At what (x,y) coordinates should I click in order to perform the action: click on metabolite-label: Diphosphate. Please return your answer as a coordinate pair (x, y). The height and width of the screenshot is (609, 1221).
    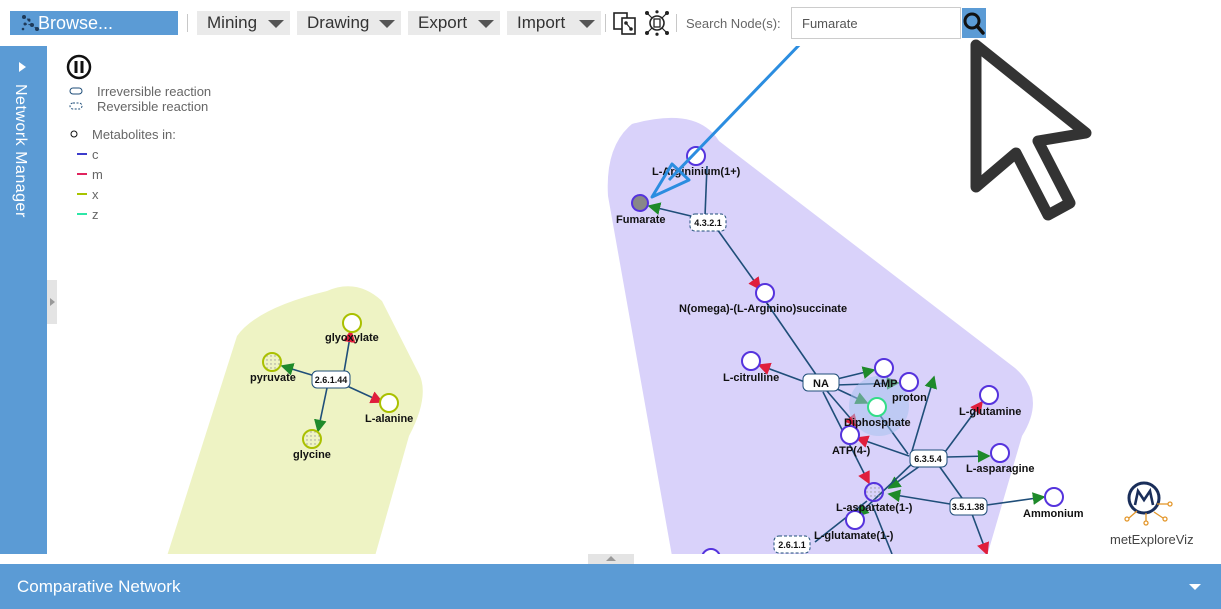
    Looking at the image, I should click on (877, 423).